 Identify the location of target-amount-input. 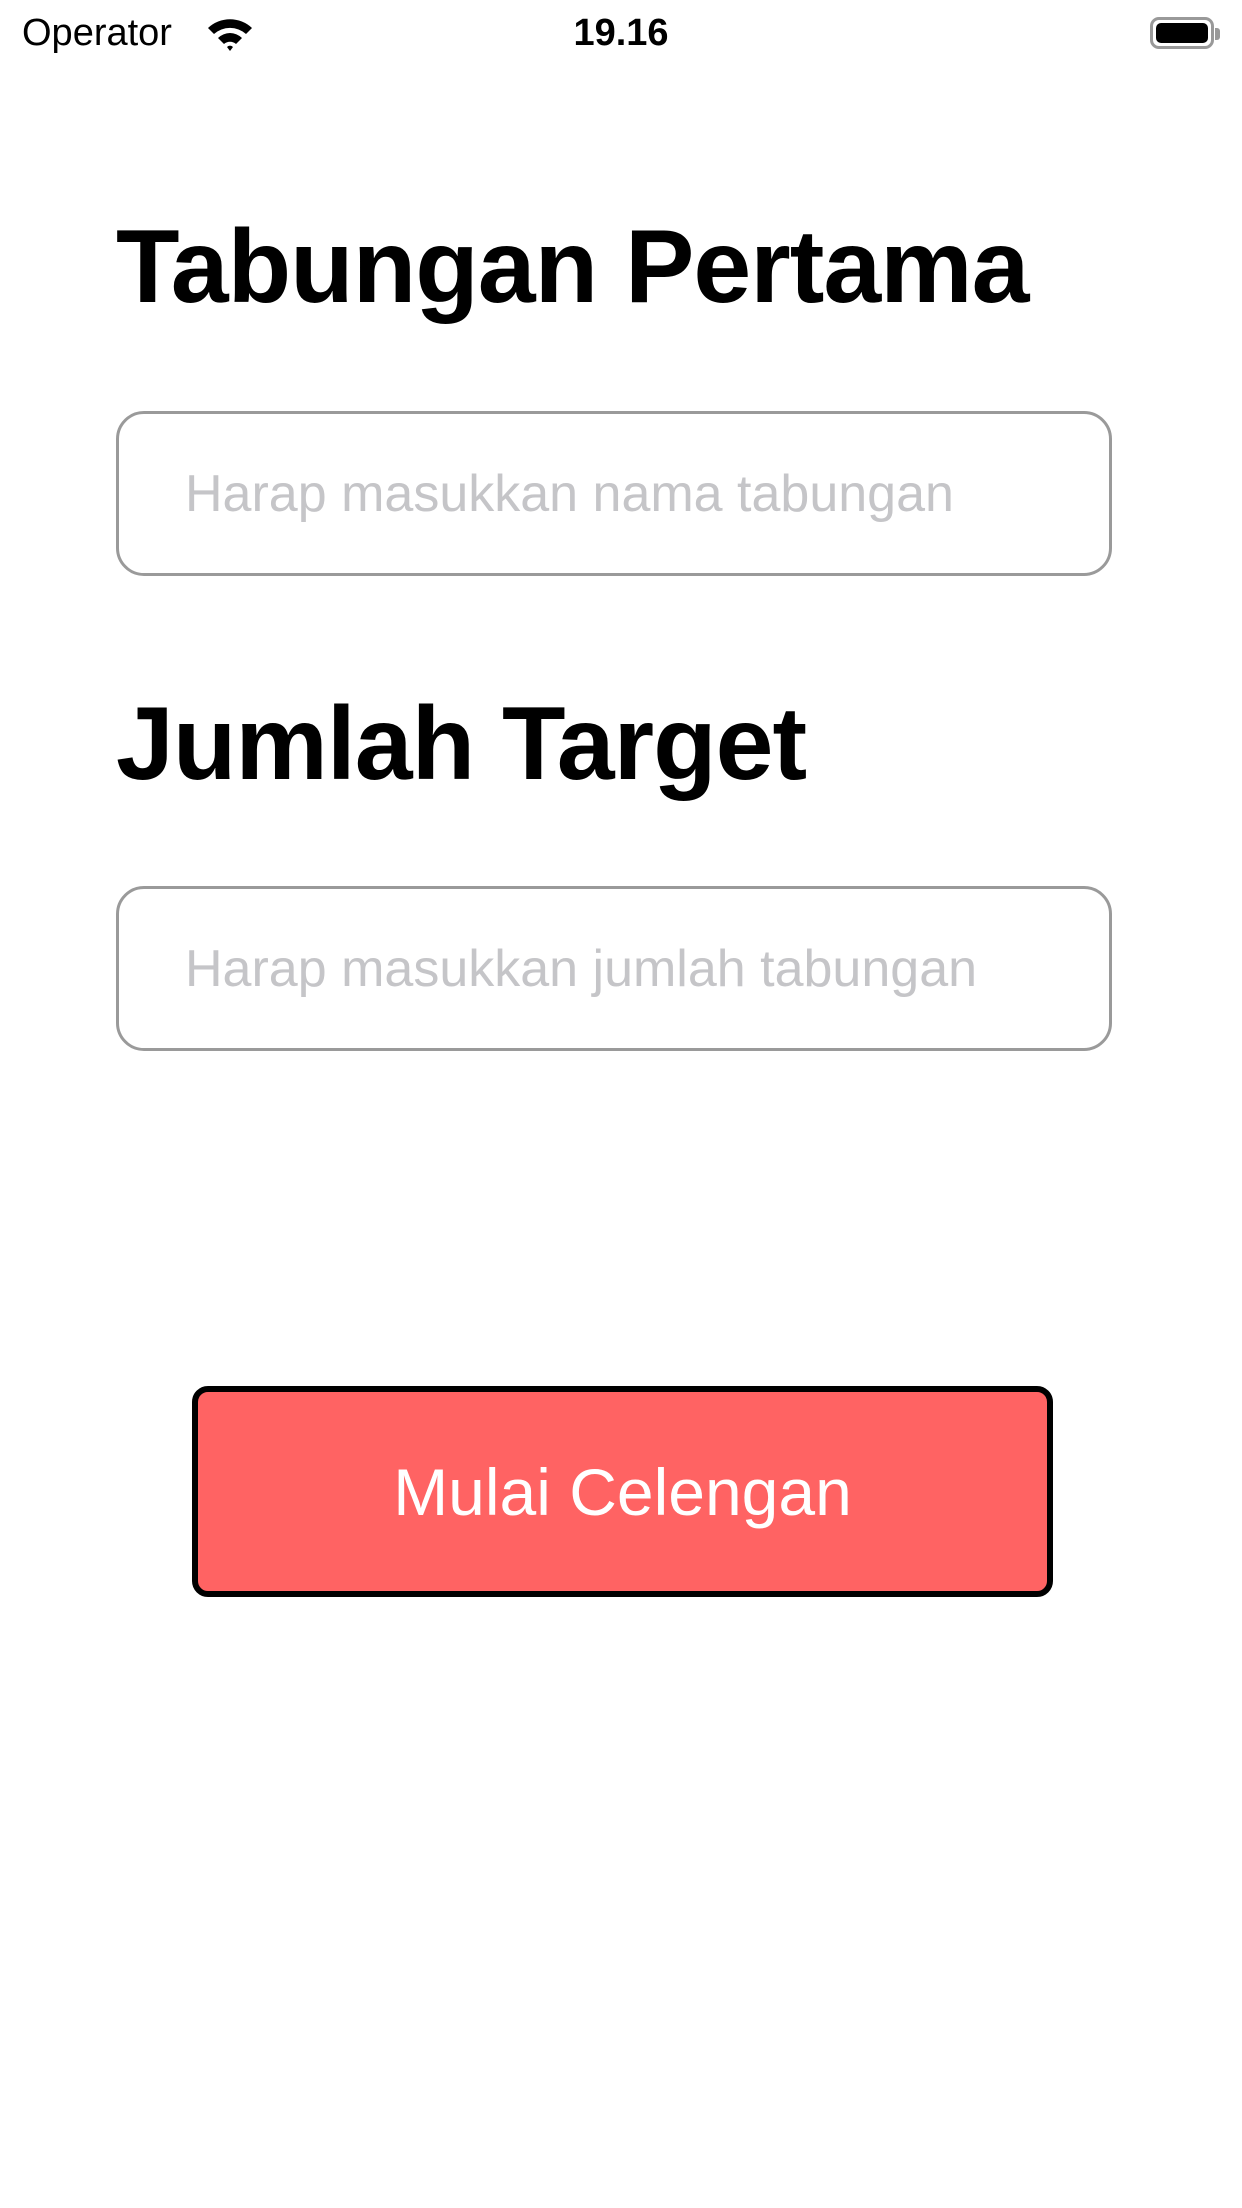
(614, 968).